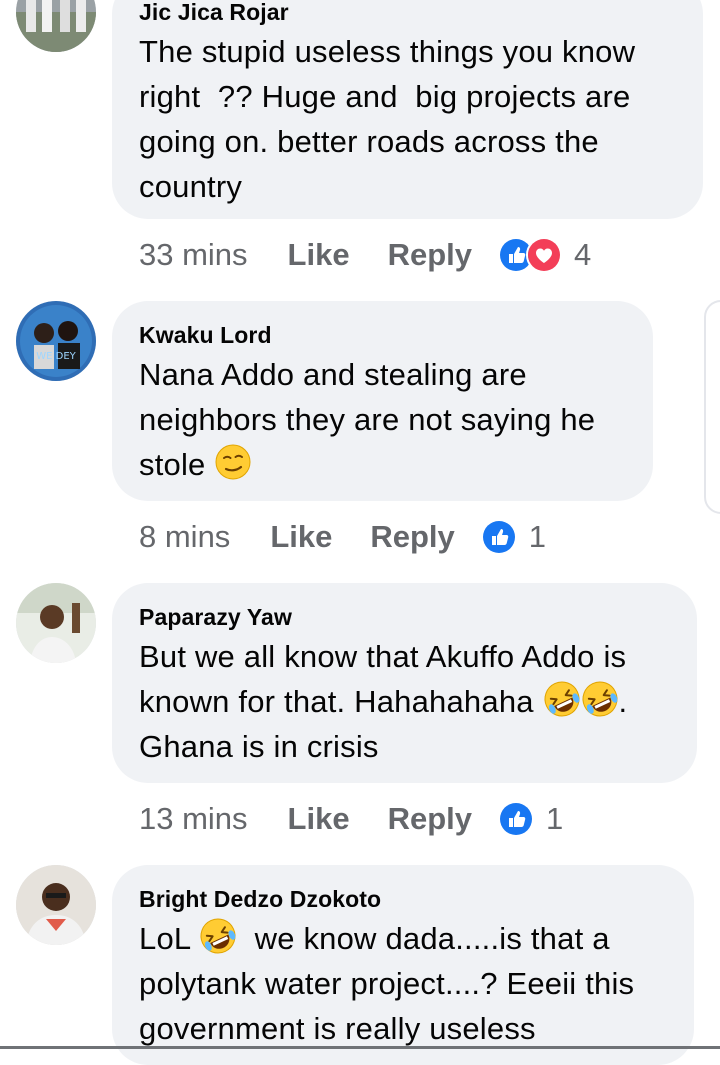 This screenshot has height=1065, width=720. Describe the element at coordinates (367, 419) in the screenshot. I see `comment-text-line: neighbors they are not saying he` at that location.